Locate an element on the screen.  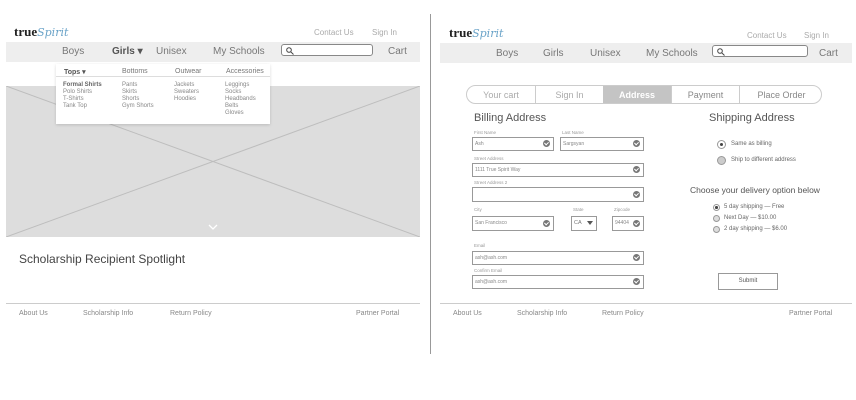
delivery-option-heading: Choose your delivery option below is located at coordinates (755, 190).